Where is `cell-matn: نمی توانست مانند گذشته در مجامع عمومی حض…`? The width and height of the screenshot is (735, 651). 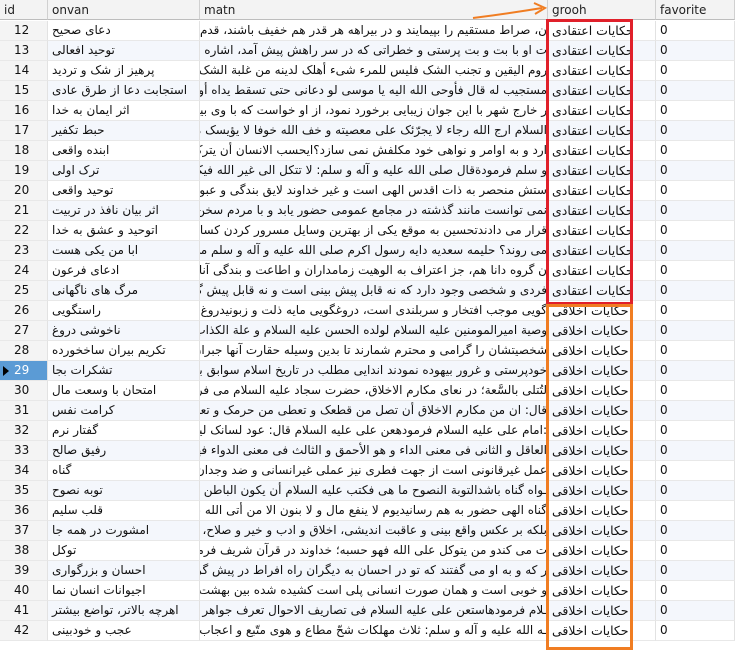 cell-matn: نمی توانست مانند گذشته در مجامع عمومی حض… is located at coordinates (374, 211).